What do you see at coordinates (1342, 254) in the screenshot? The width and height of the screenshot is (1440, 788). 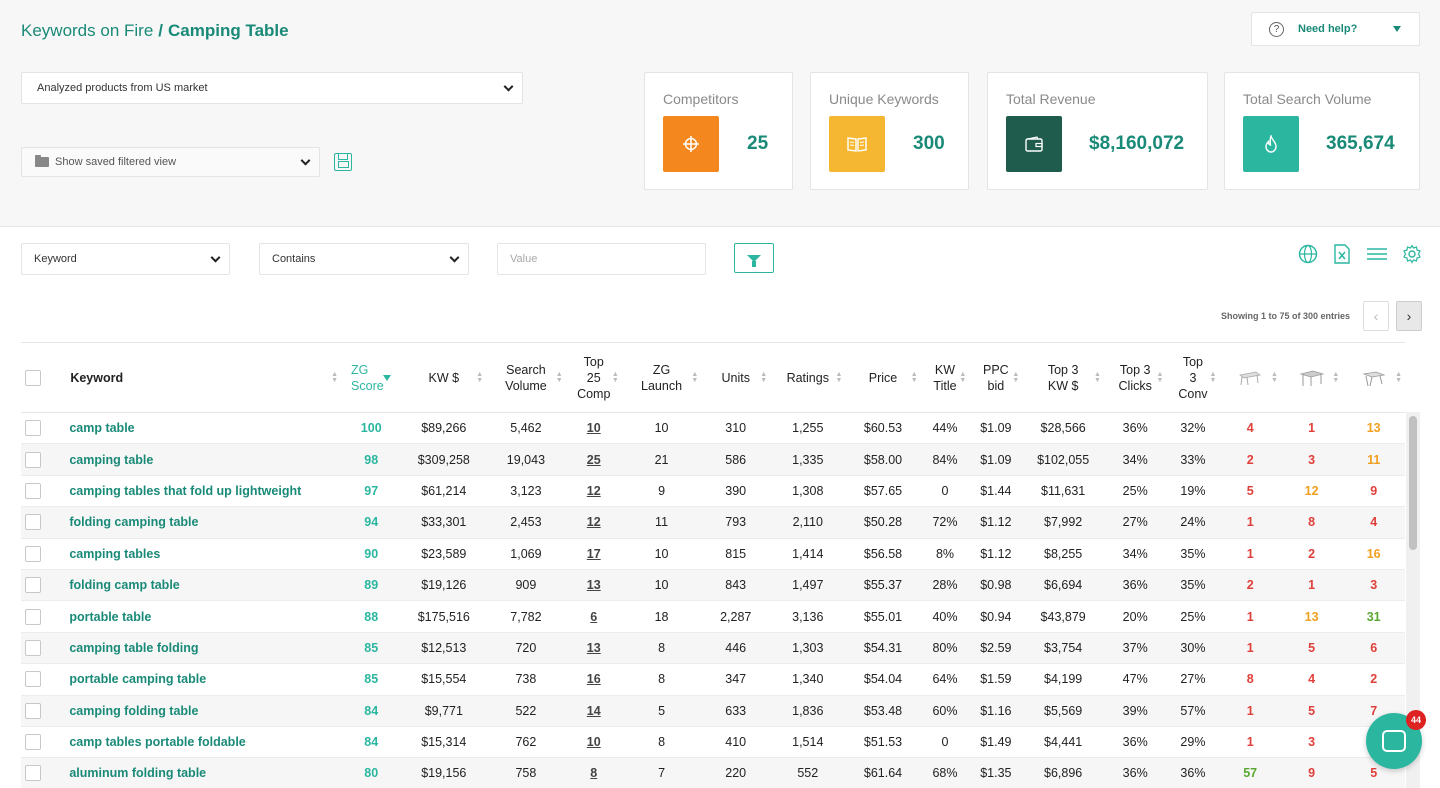 I see `excel-export-icon` at bounding box center [1342, 254].